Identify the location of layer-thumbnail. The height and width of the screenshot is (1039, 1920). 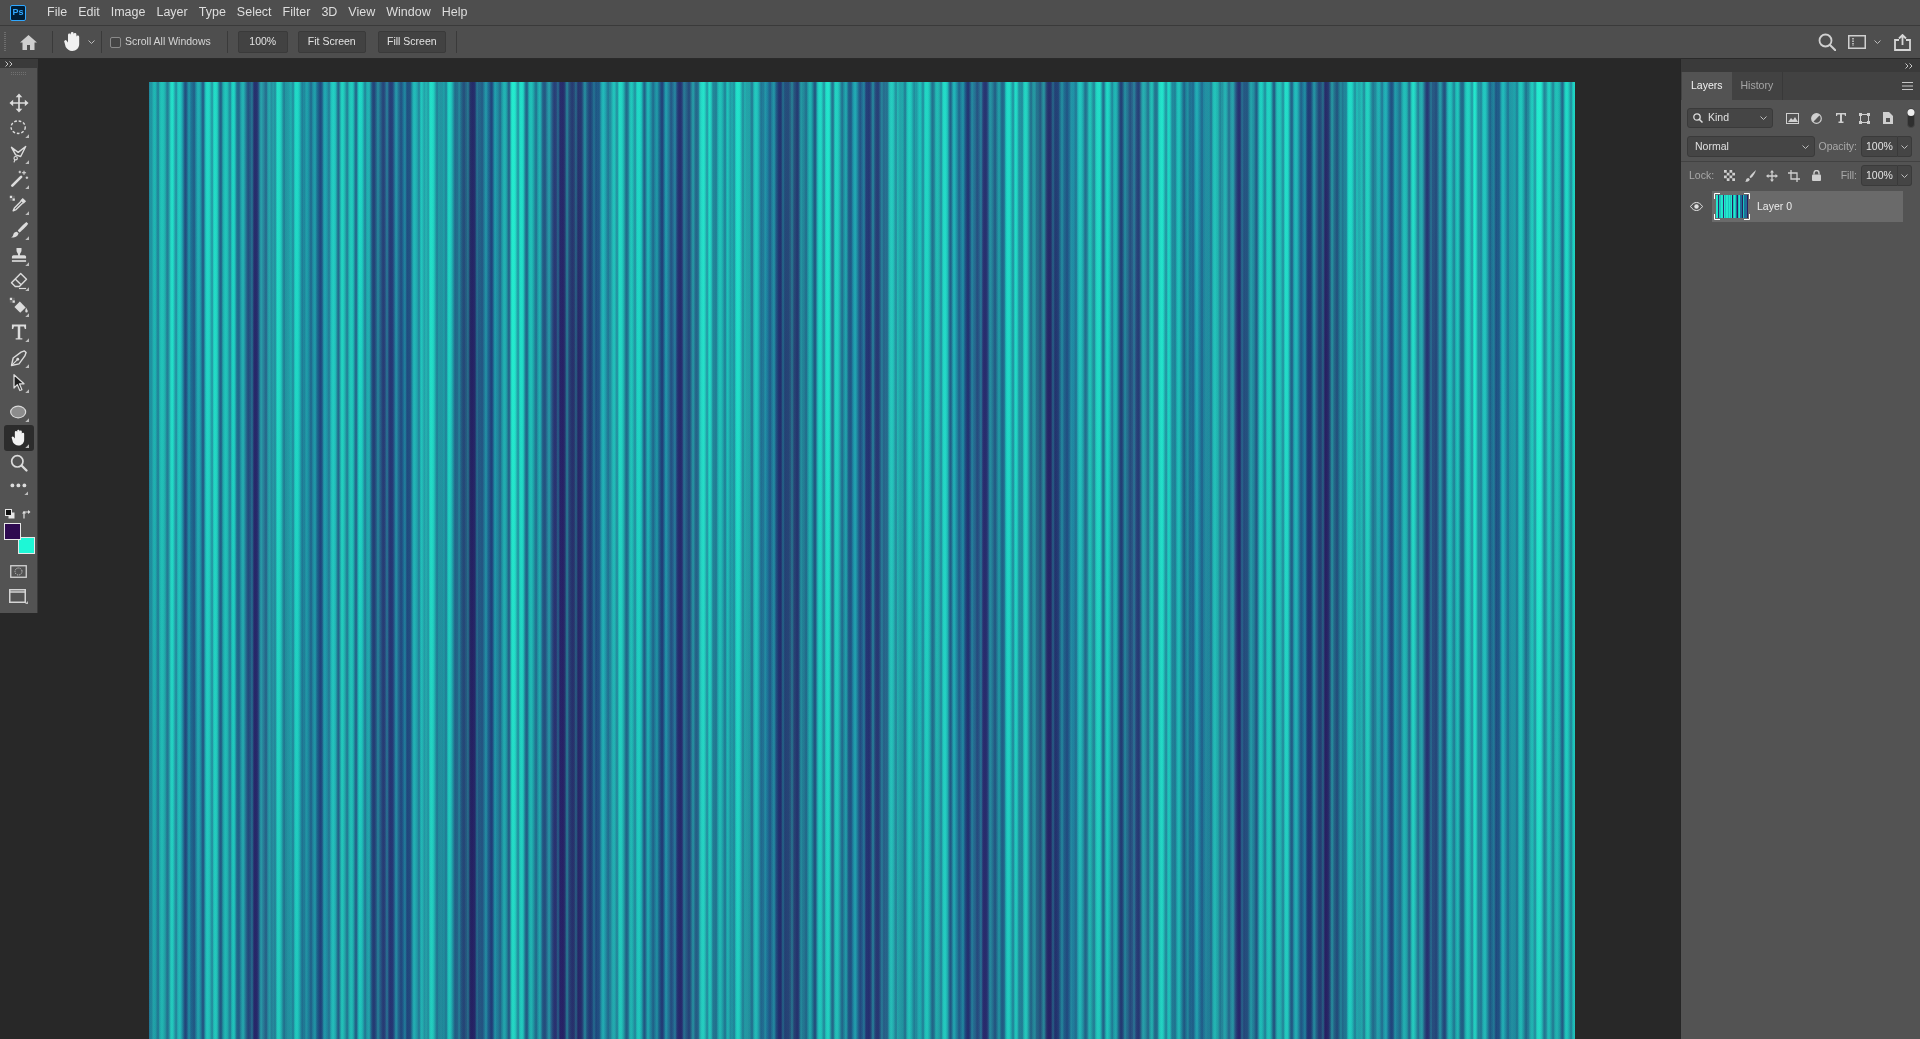
(1732, 206).